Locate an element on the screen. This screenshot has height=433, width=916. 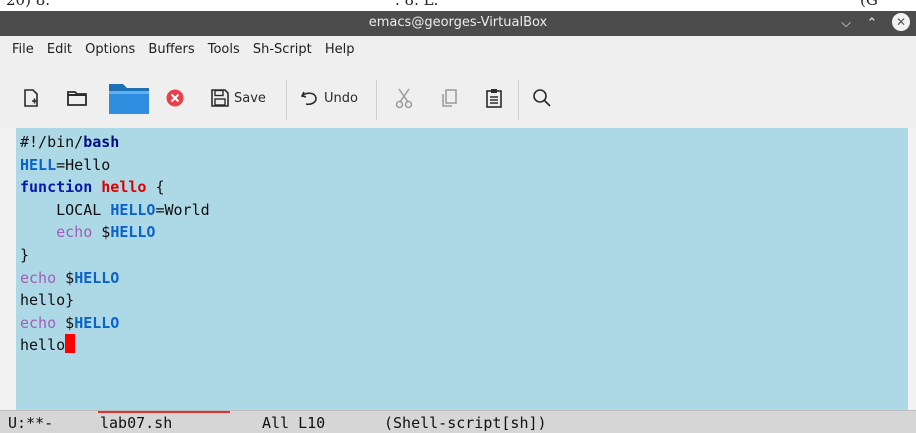
undo-icon is located at coordinates (308, 98).